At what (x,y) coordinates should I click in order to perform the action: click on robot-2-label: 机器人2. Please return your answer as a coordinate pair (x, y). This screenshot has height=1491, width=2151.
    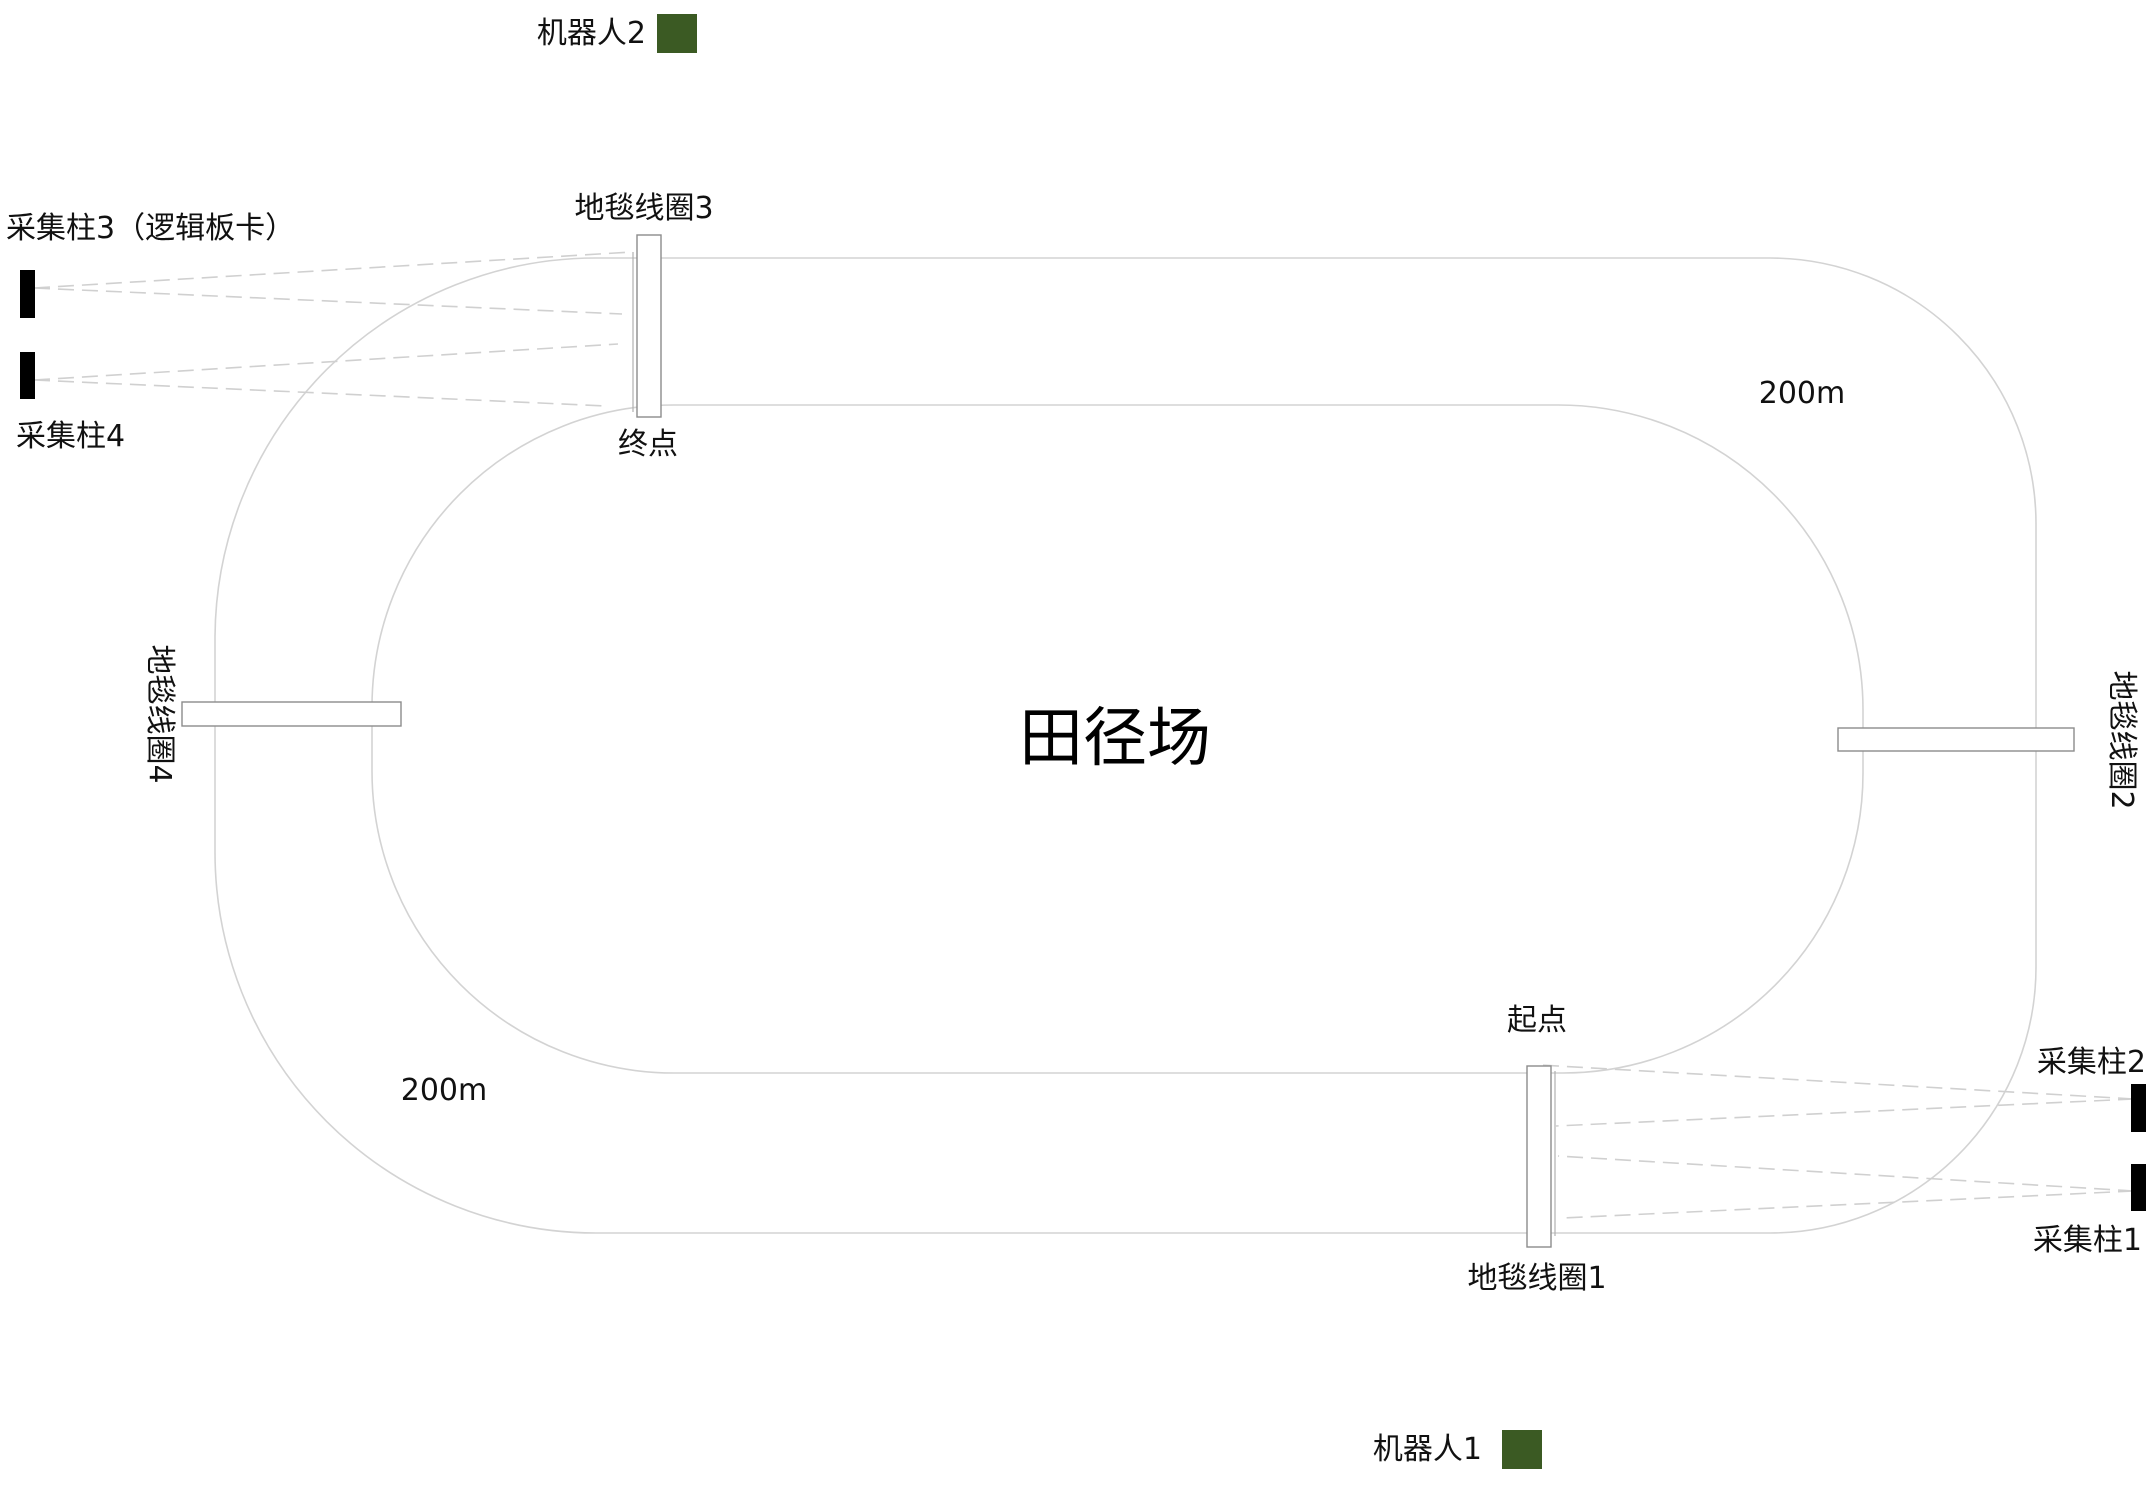
    Looking at the image, I should click on (591, 33).